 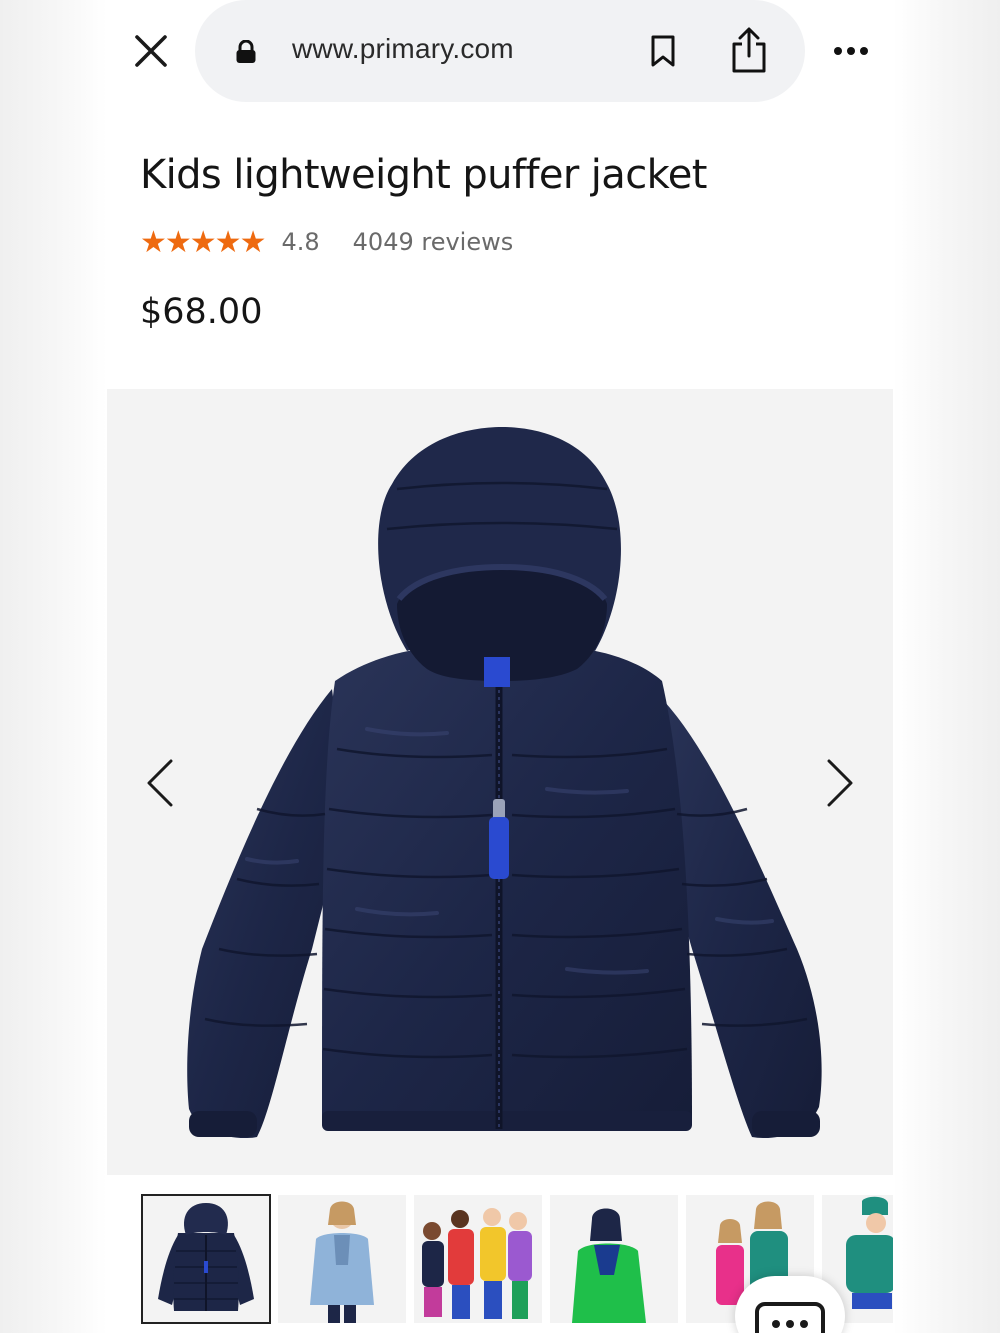 I want to click on bookmark-button, so click(x=663, y=51).